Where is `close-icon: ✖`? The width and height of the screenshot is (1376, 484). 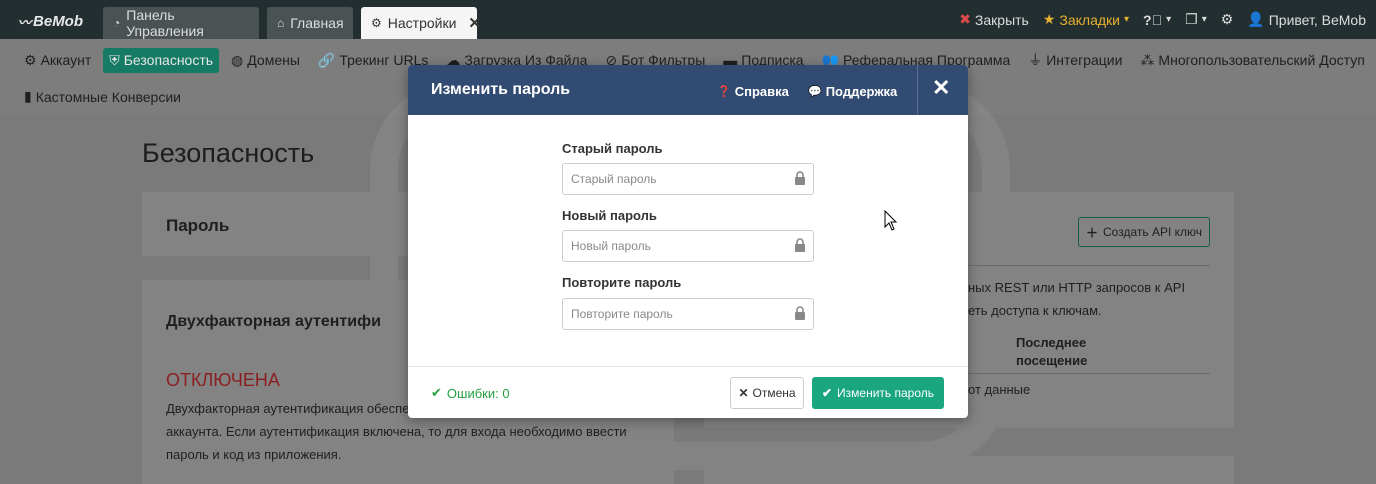 close-icon: ✖ is located at coordinates (965, 19).